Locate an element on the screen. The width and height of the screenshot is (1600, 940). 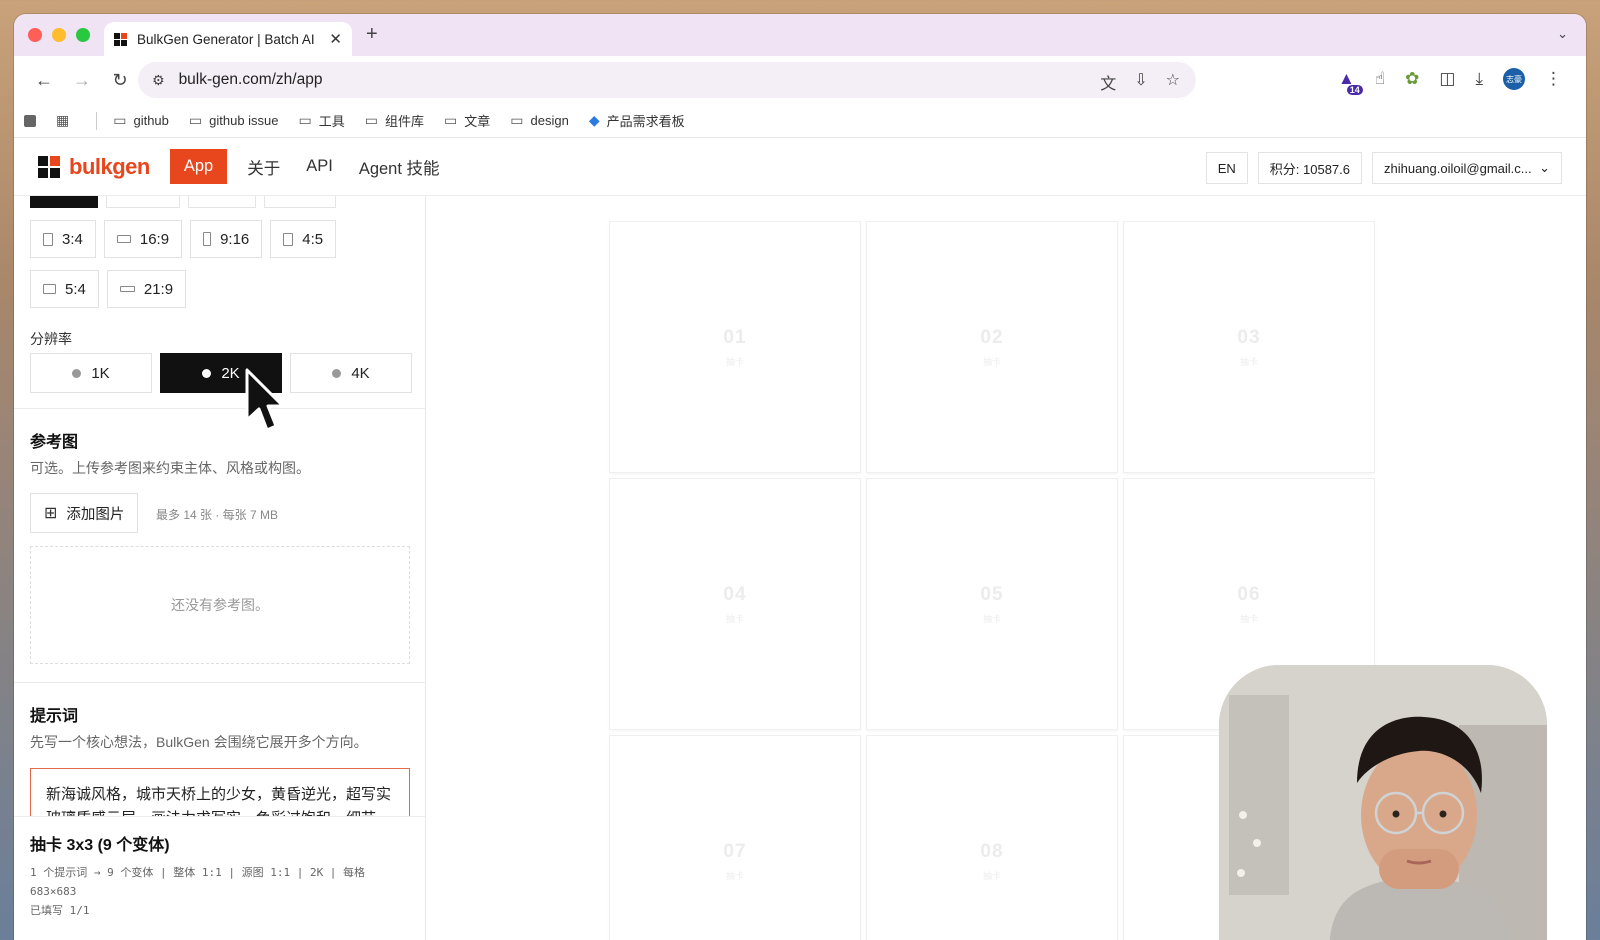
extension-leaf-icon: ✿ is located at coordinates (1412, 79).